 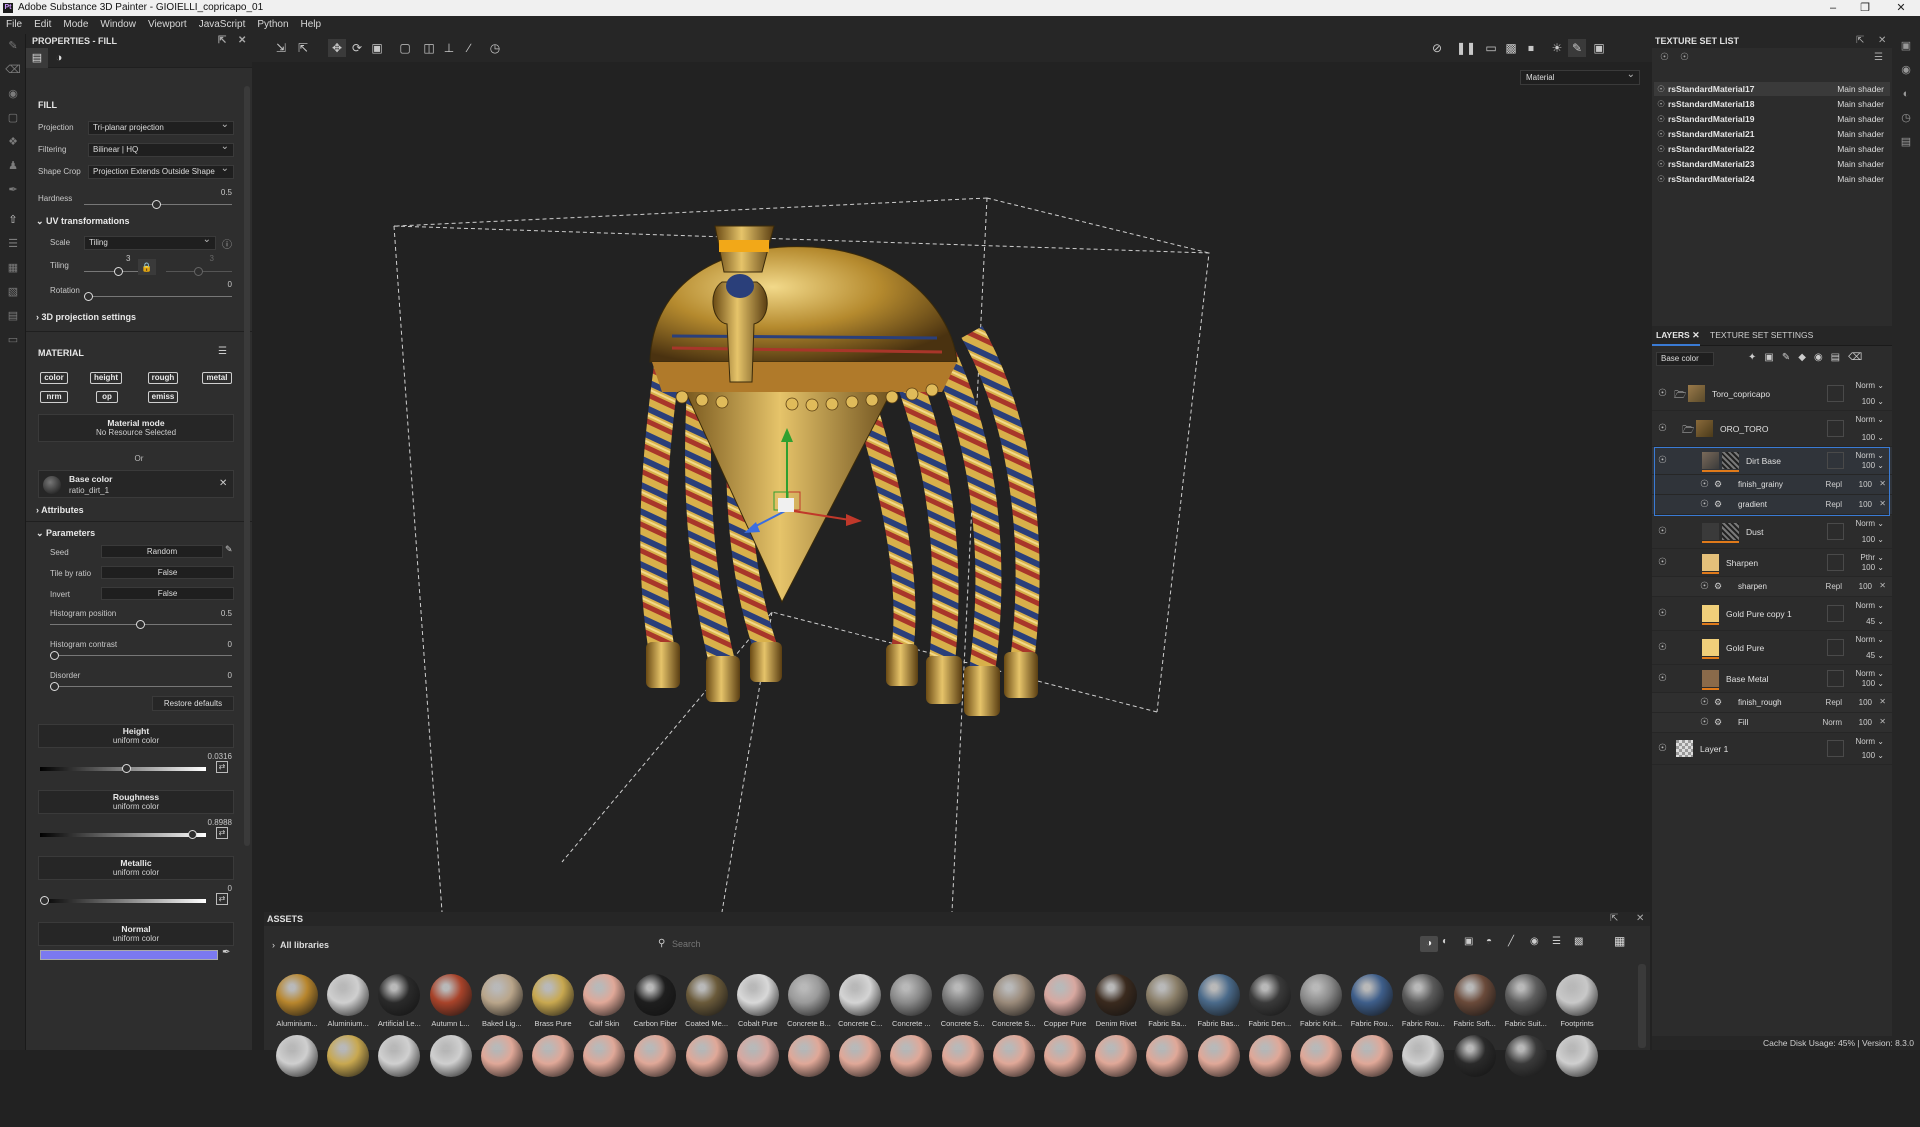 What do you see at coordinates (1772, 119) in the screenshot?
I see `texture-set-row: ☉ rsStandardMaterial19 Main shader` at bounding box center [1772, 119].